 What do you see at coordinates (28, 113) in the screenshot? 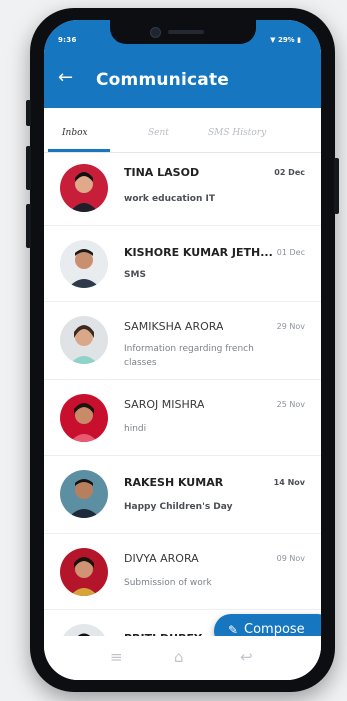
I see `phone-side-button` at bounding box center [28, 113].